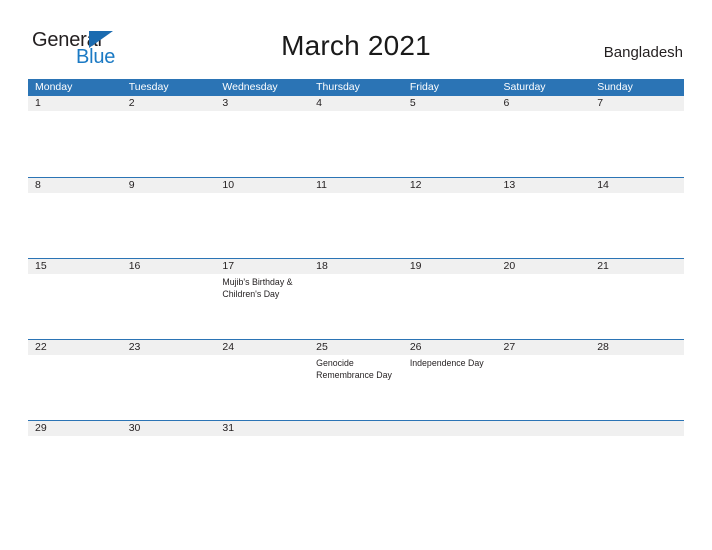  Describe the element at coordinates (415, 185) in the screenshot. I see `day-number: 12` at that location.